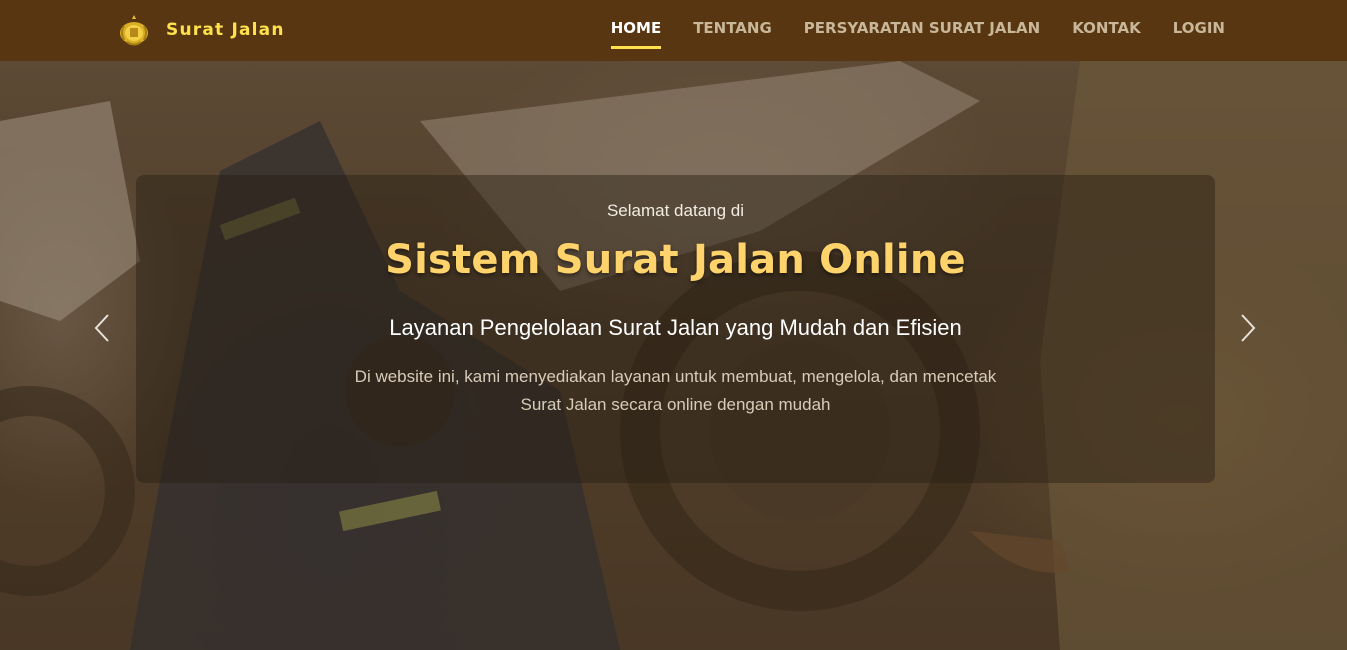  Describe the element at coordinates (102, 328) in the screenshot. I see `chevron-left-icon` at that location.